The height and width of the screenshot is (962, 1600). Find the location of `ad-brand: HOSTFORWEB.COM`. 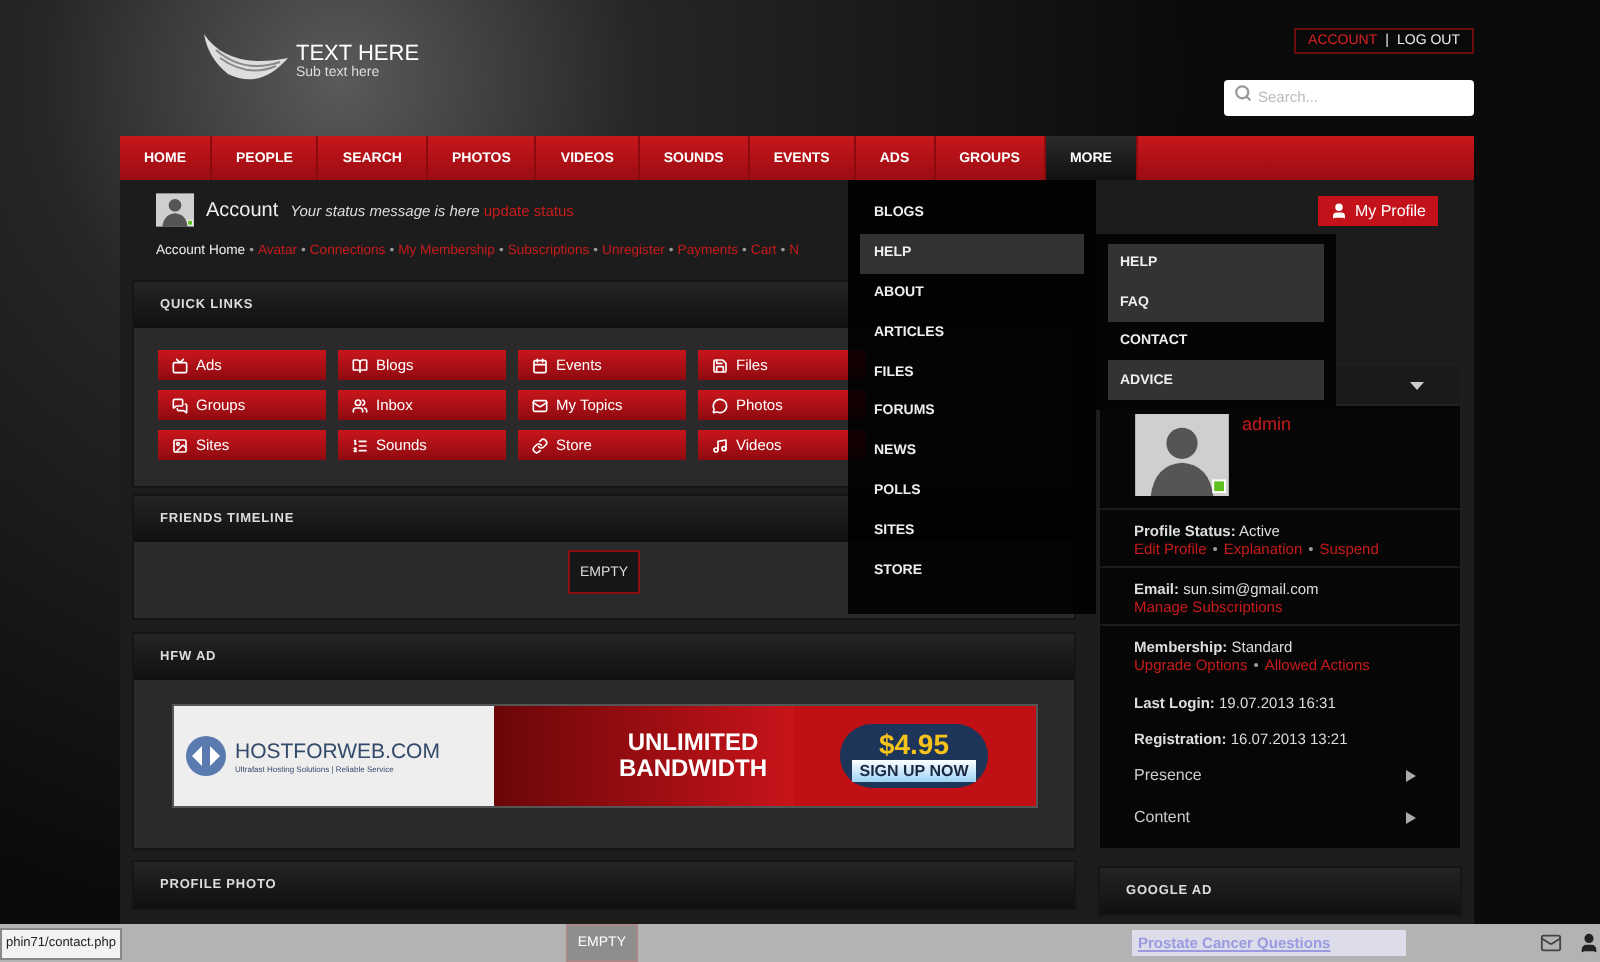

ad-brand: HOSTFORWEB.COM is located at coordinates (337, 751).